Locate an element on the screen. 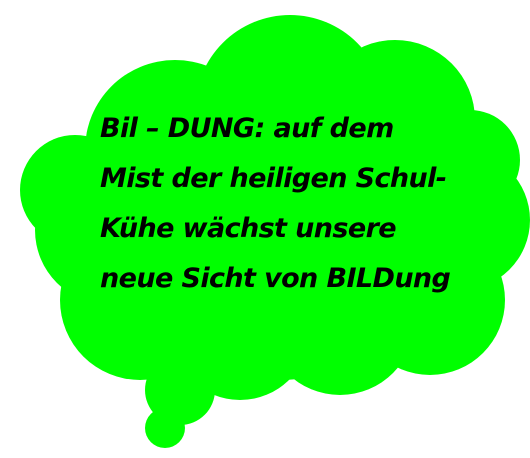  bubble-text-line-1: Bil – DUNG: auf dem is located at coordinates (247, 128).